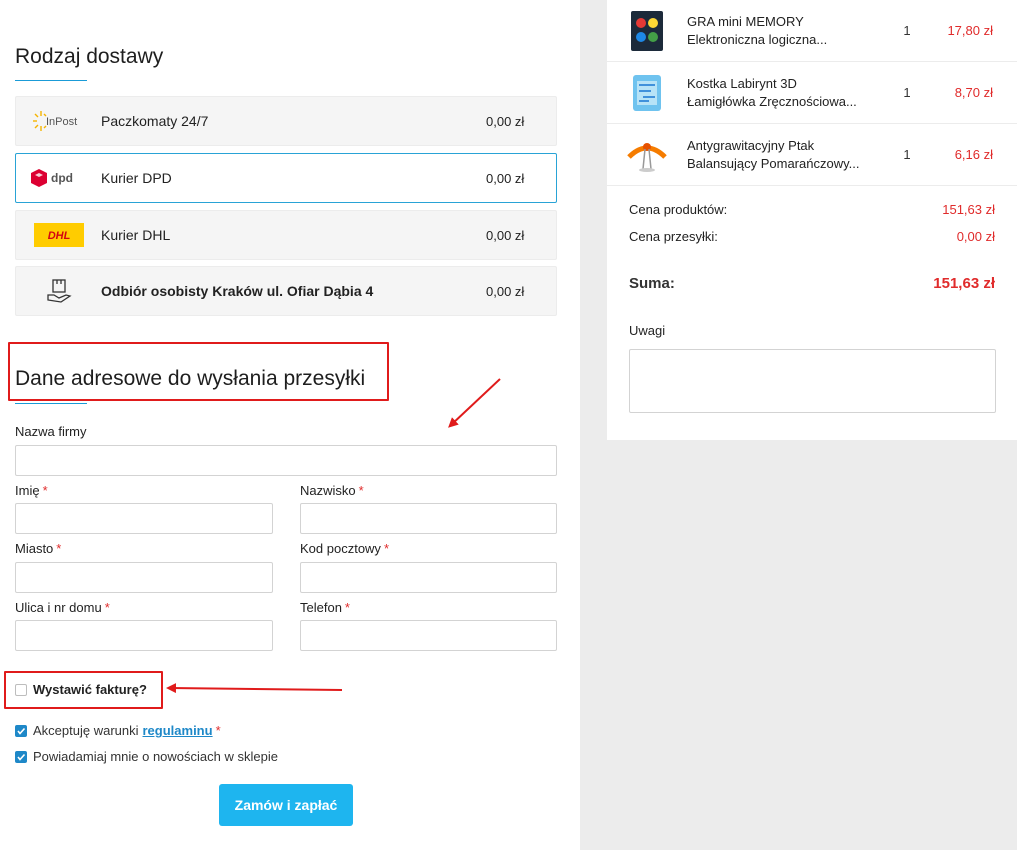 Image resolution: width=1017 pixels, height=850 pixels. What do you see at coordinates (652, 283) in the screenshot?
I see `grand-total-label: Suma:` at bounding box center [652, 283].